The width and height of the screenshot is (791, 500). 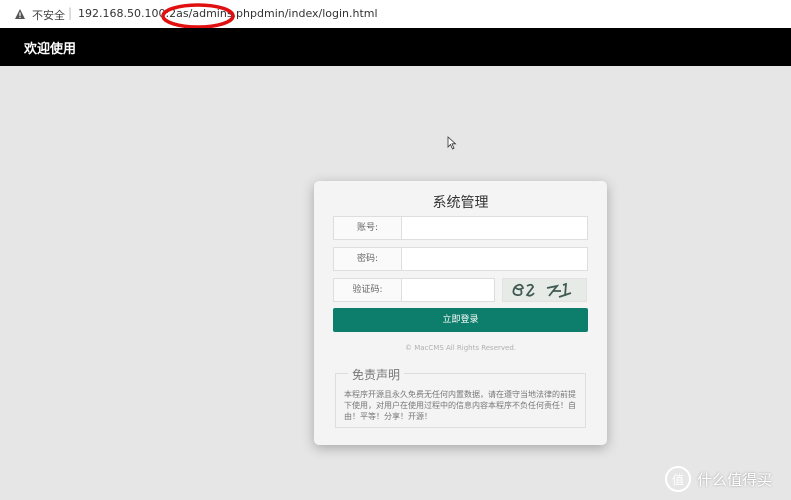 What do you see at coordinates (48, 15) in the screenshot?
I see `security-label: 不安全` at bounding box center [48, 15].